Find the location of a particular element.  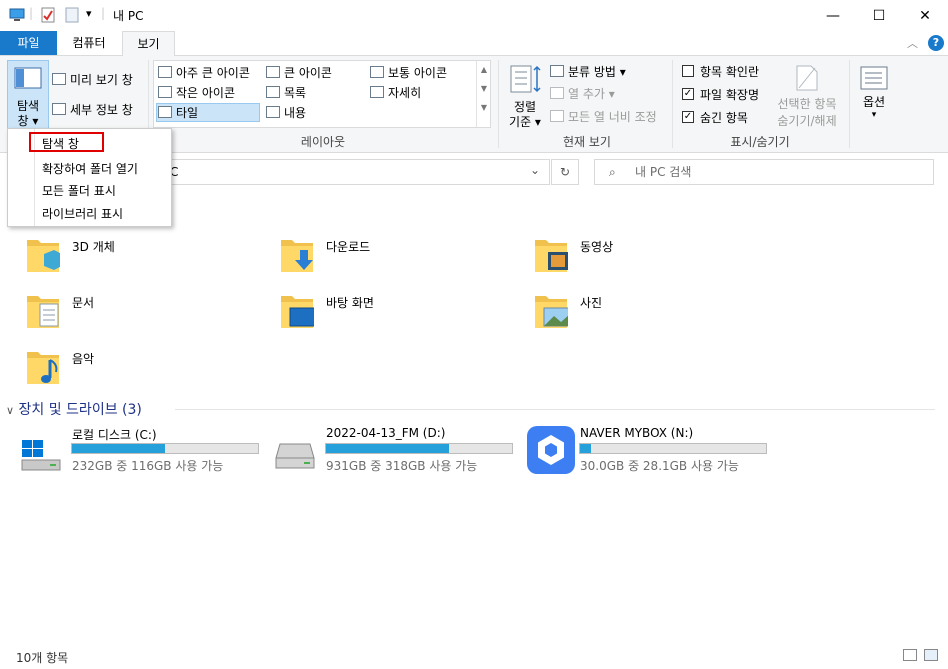

properties-icon is located at coordinates (48, 15).